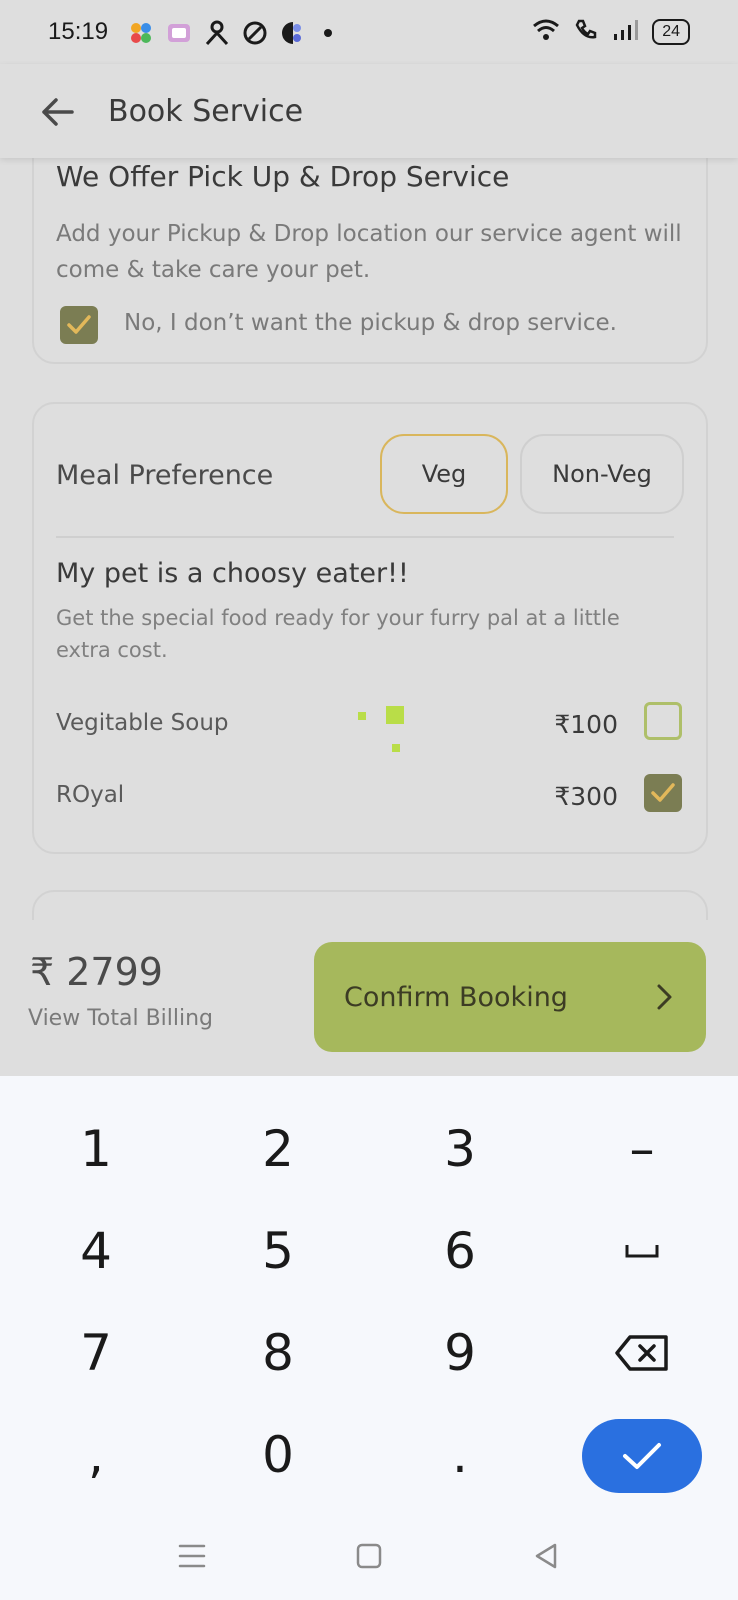 The width and height of the screenshot is (738, 1600). Describe the element at coordinates (232, 573) in the screenshot. I see `choosy-eater-title: My pet is a choosy eater!!` at that location.